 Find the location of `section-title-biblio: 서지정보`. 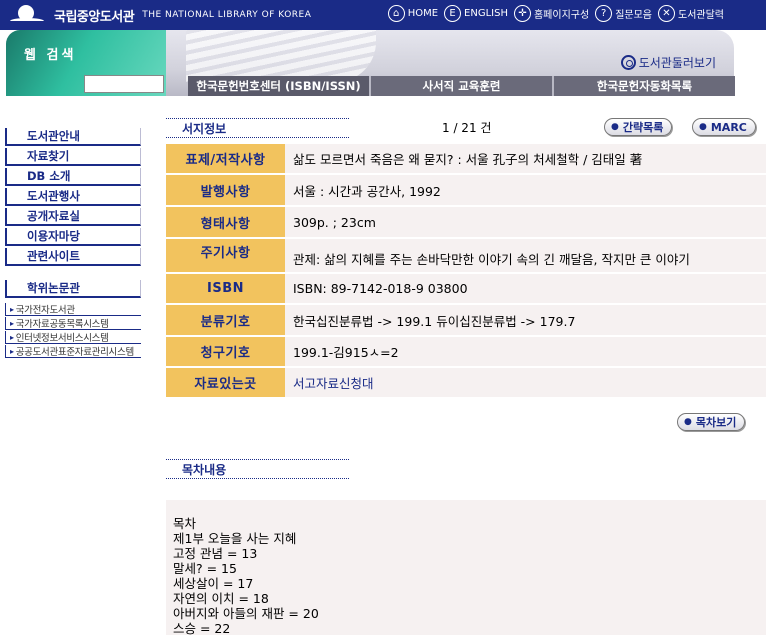

section-title-biblio: 서지정보 is located at coordinates (257, 128).